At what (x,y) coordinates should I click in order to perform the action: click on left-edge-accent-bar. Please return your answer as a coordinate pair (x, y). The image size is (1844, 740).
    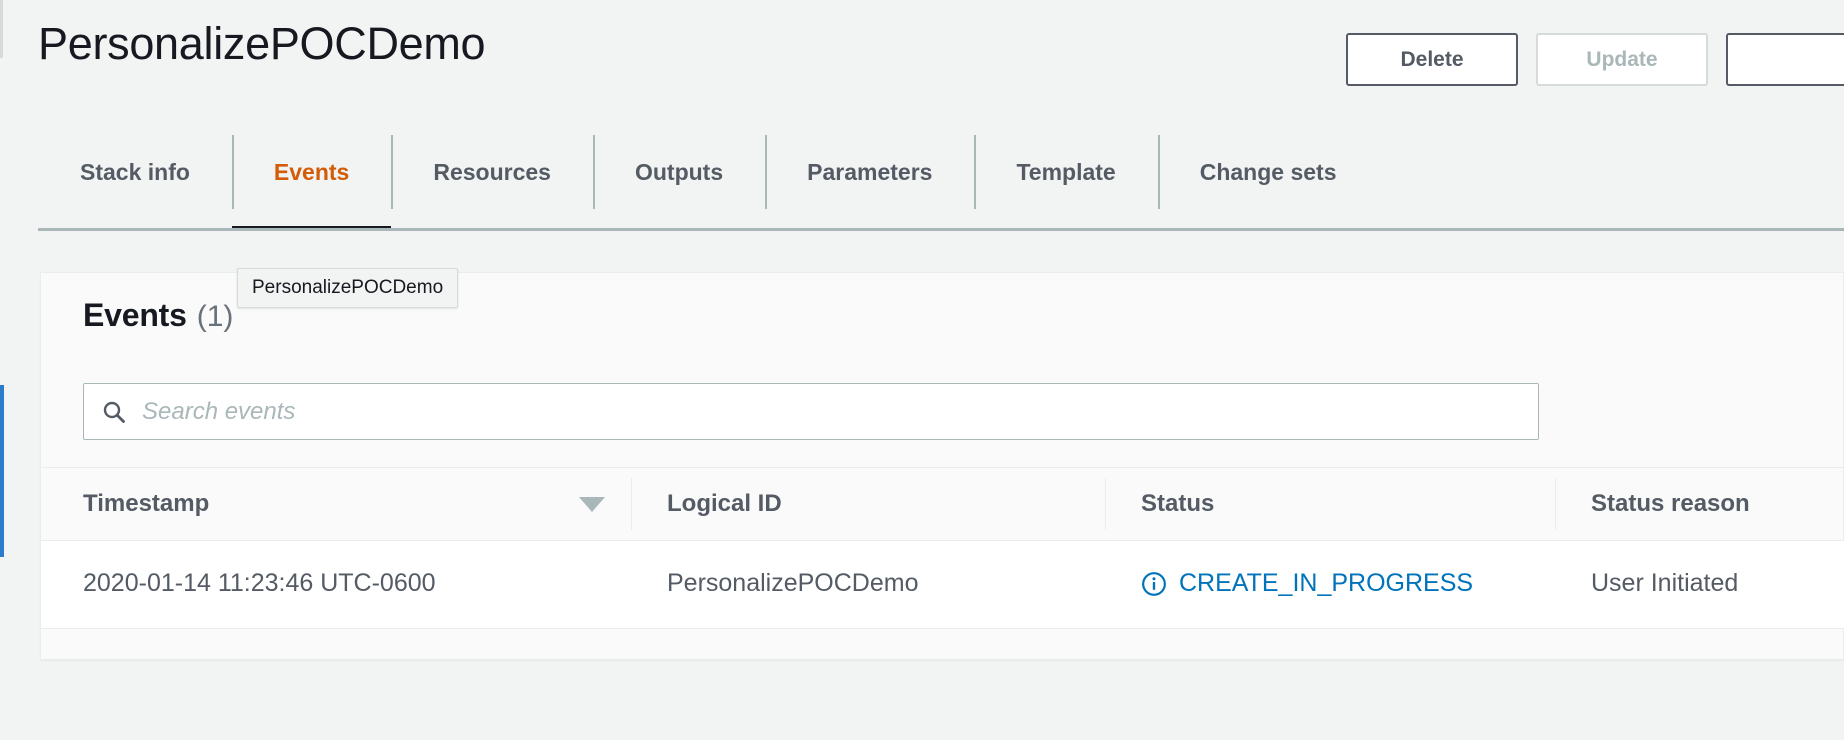
    Looking at the image, I should click on (2, 471).